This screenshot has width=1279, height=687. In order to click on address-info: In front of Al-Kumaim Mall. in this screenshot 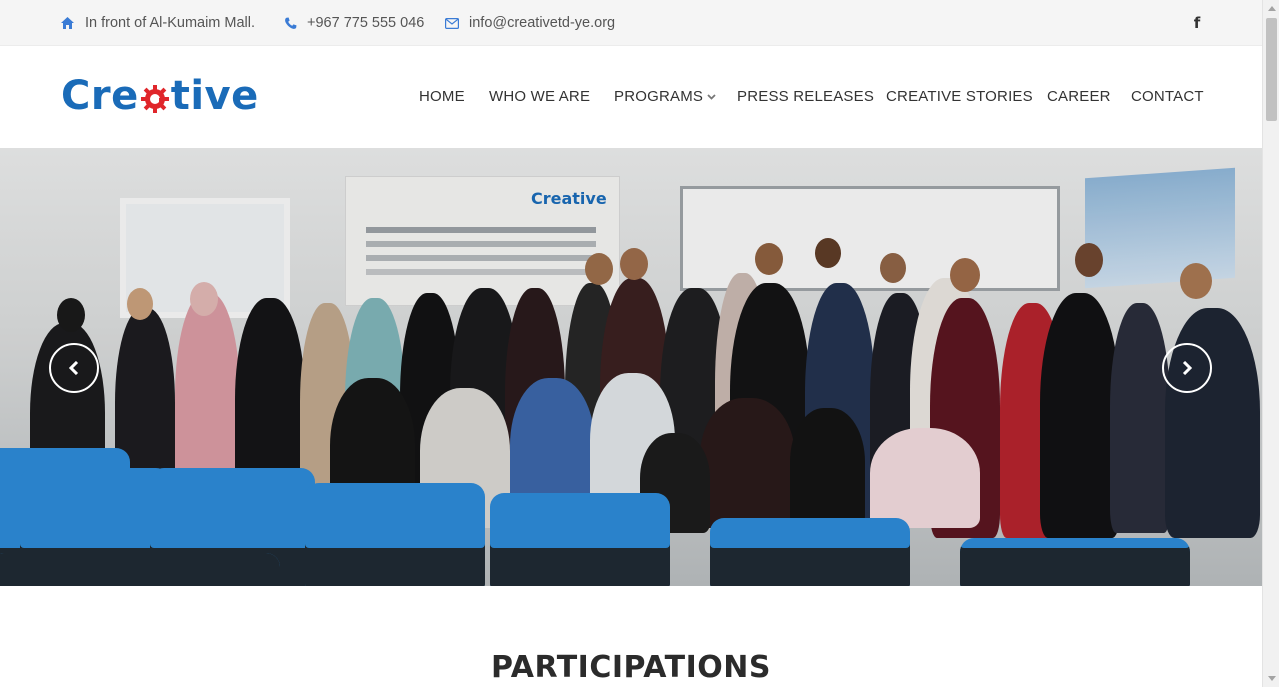, I will do `click(157, 23)`.